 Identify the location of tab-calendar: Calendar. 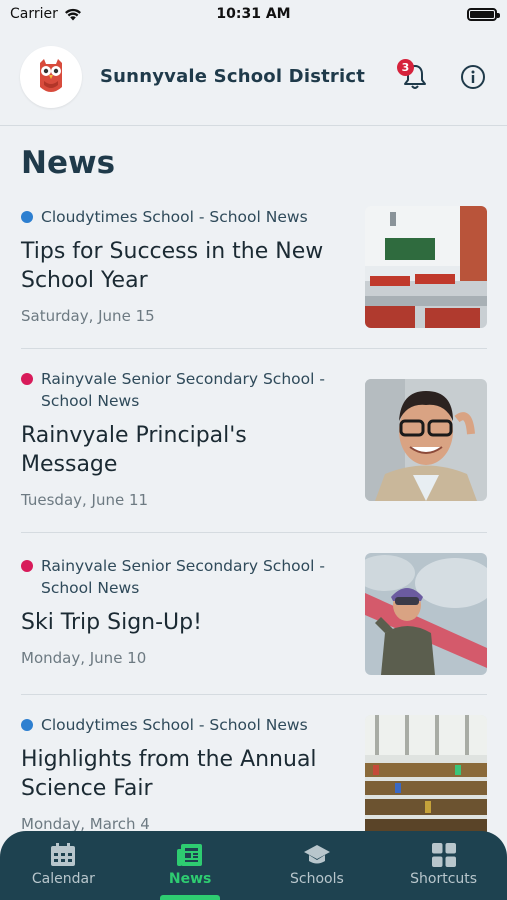
(63, 865).